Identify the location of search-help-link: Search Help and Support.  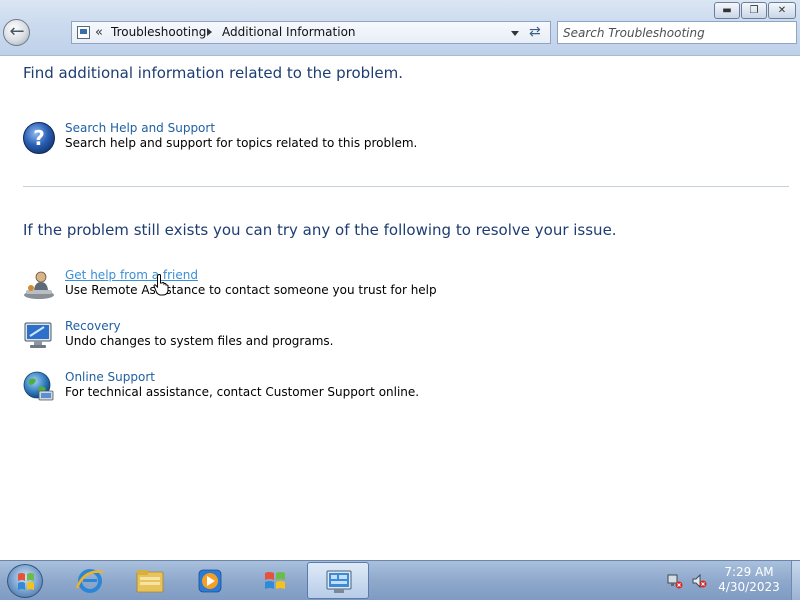
(140, 128).